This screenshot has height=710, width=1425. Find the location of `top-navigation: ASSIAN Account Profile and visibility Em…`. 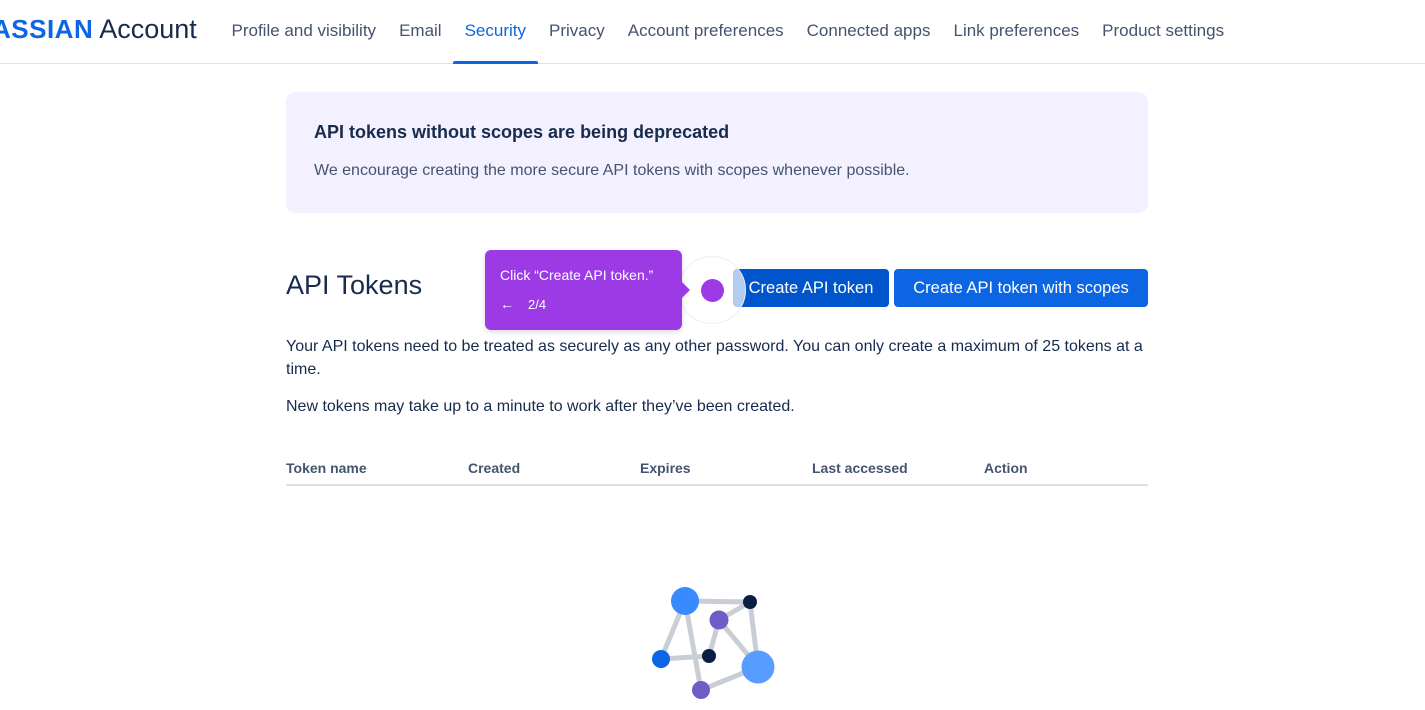

top-navigation: ASSIAN Account Profile and visibility Em… is located at coordinates (712, 32).